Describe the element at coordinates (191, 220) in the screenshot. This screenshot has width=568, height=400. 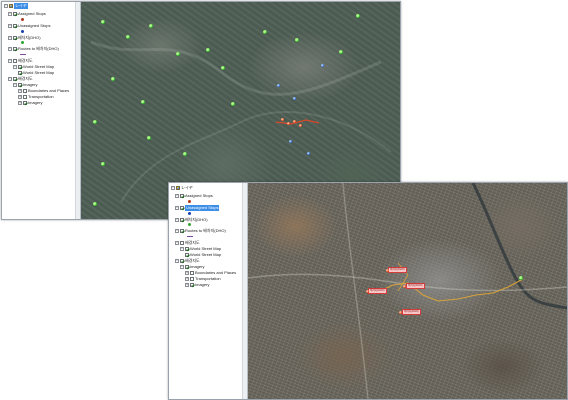
I see `toc-layer-depots: − 배차지(DHO)` at that location.